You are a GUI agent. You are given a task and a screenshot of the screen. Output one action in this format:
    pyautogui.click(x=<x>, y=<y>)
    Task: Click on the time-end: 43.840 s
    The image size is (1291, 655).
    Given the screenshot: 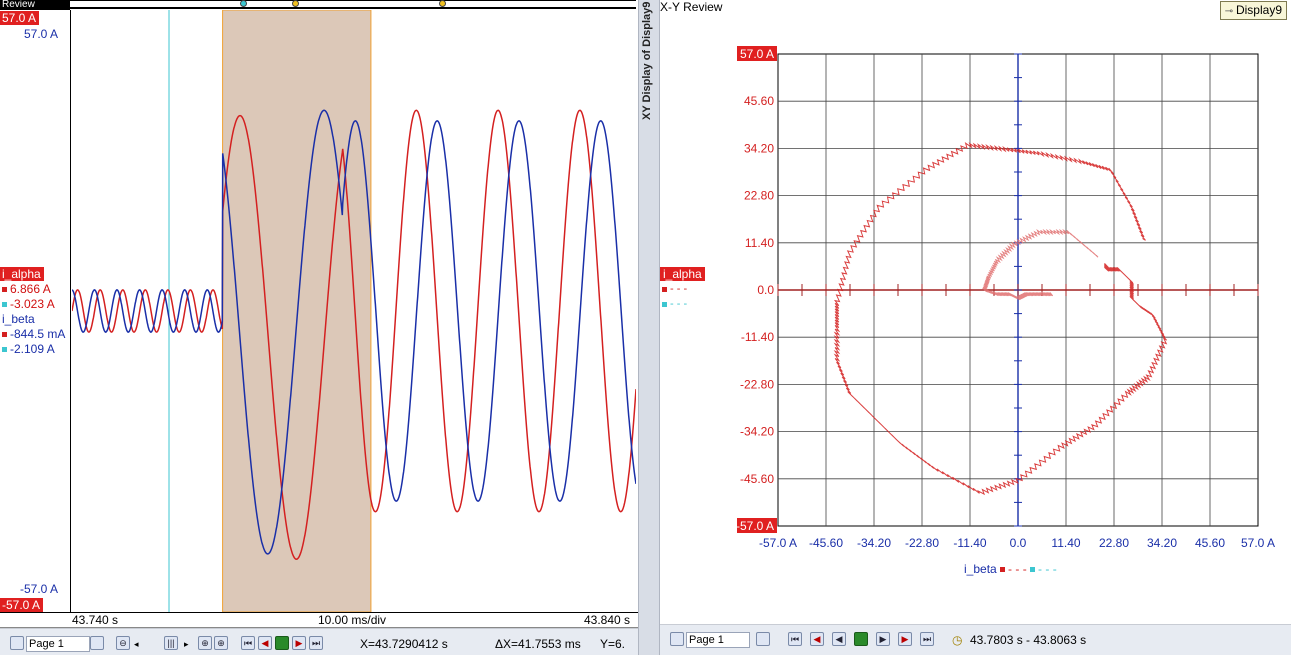 What is the action you would take?
    pyautogui.click(x=607, y=620)
    